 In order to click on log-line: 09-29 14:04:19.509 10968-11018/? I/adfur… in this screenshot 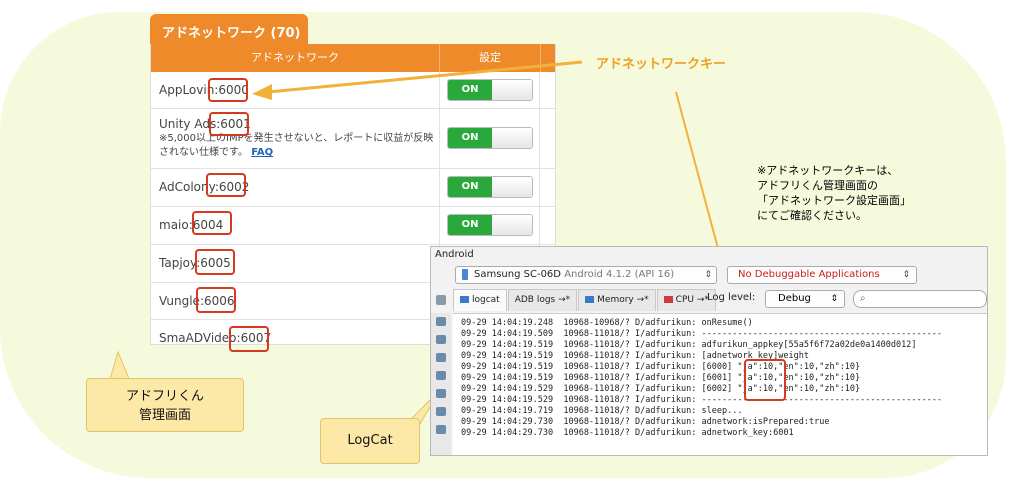, I will do `click(702, 334)`.